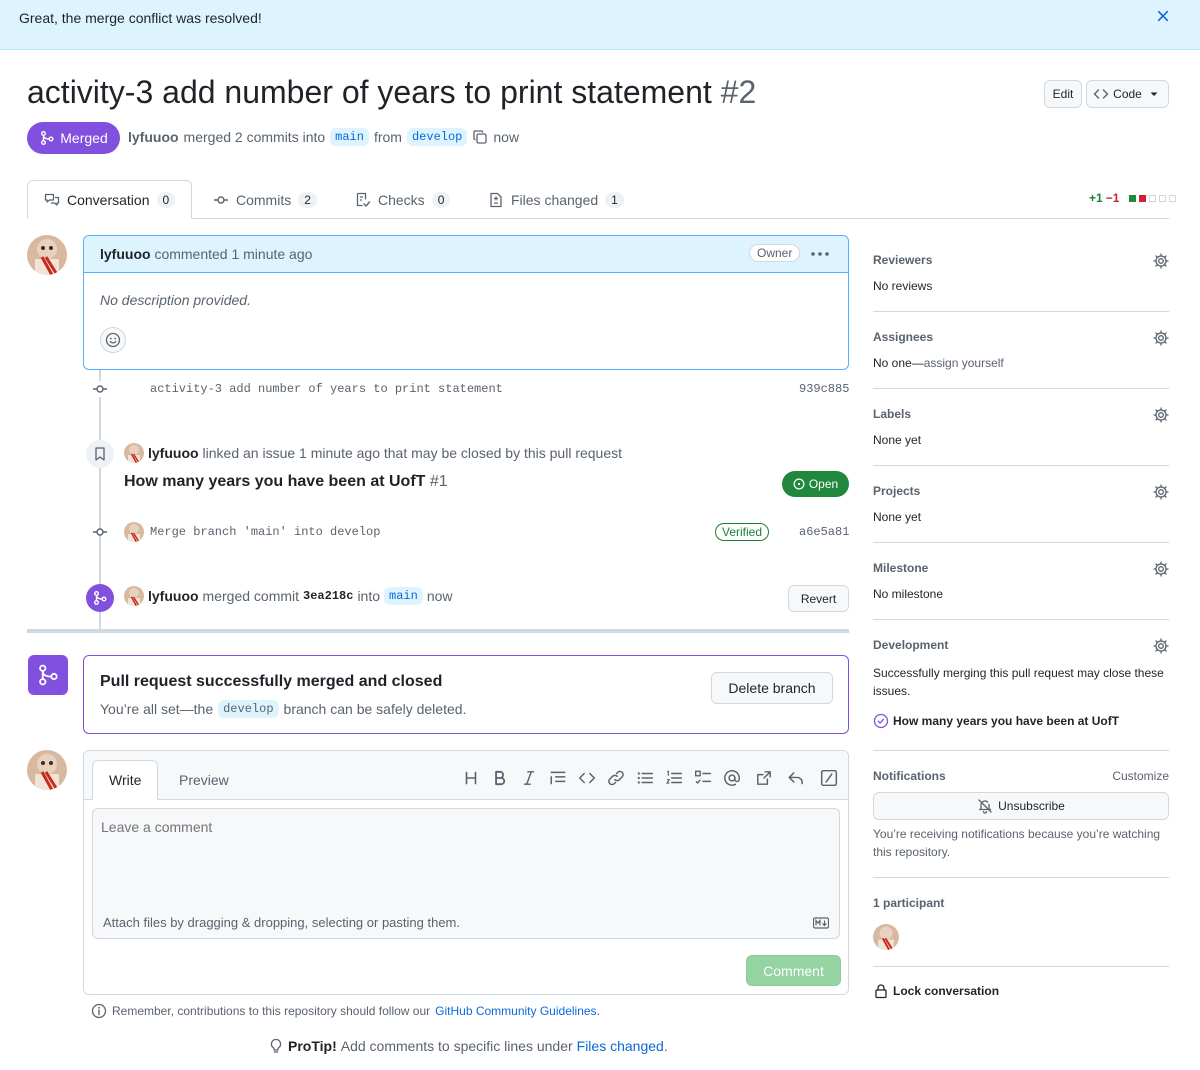  I want to click on tab-checks: Checks 0, so click(402, 199).